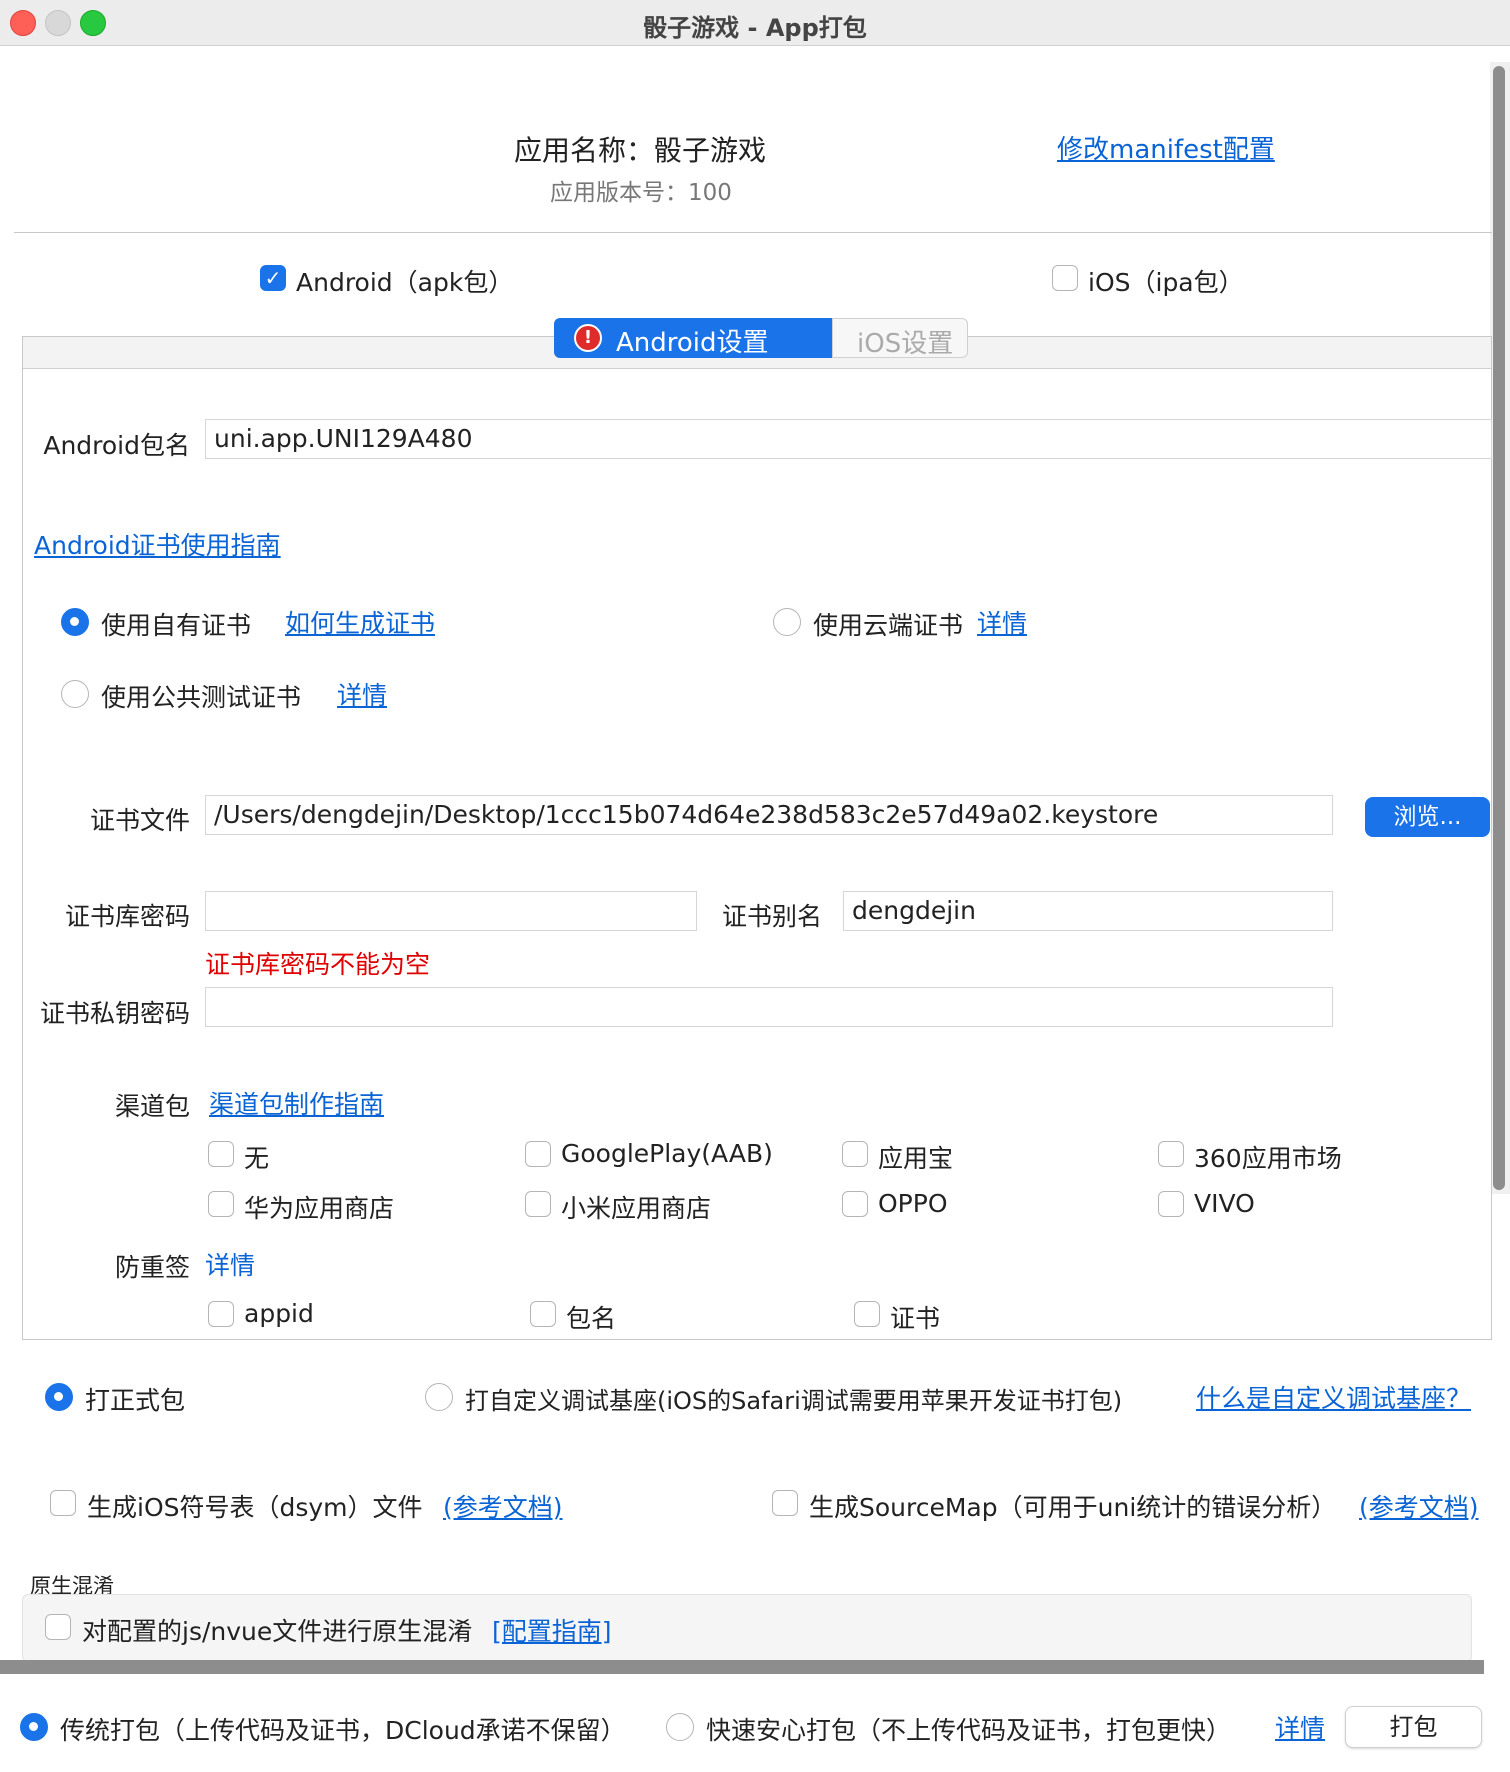 The height and width of the screenshot is (1772, 1510). I want to click on android-platform-label: Android（apk包）, so click(405, 282).